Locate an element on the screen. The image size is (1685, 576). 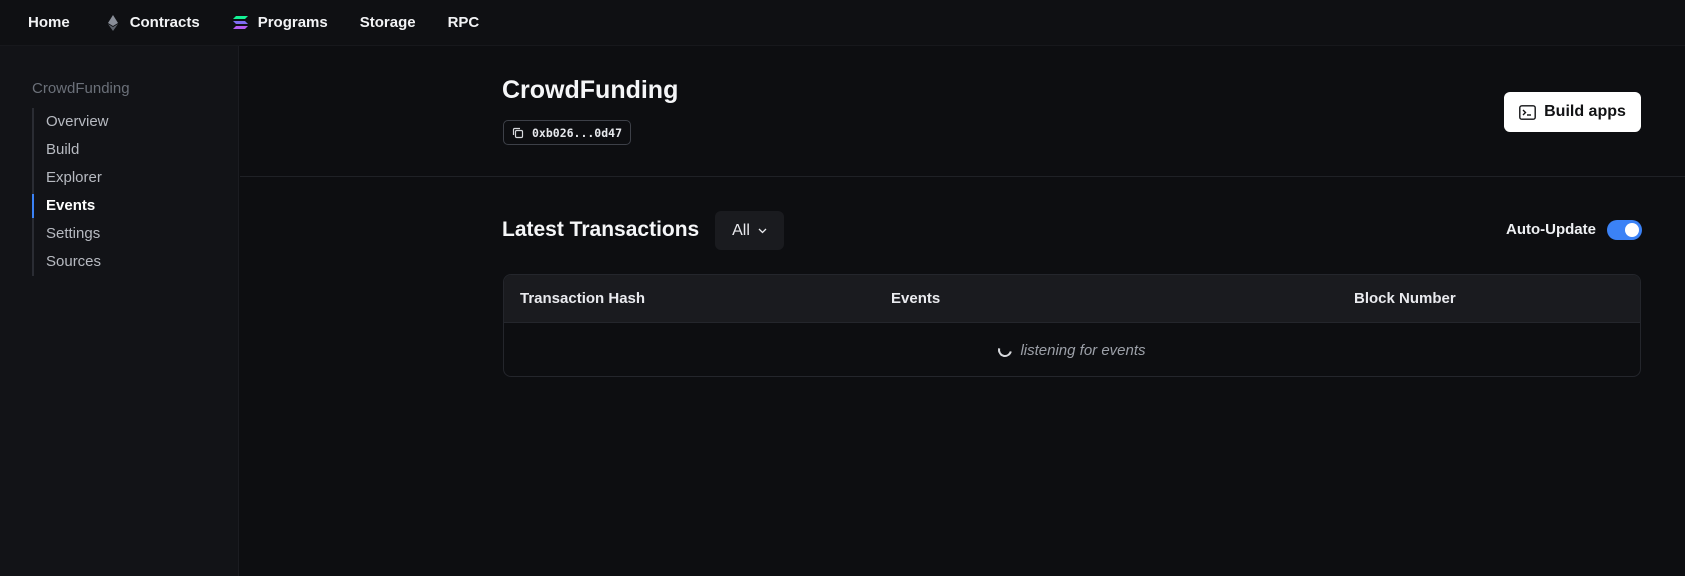
transactions-title: Latest Transactions is located at coordinates (601, 229).